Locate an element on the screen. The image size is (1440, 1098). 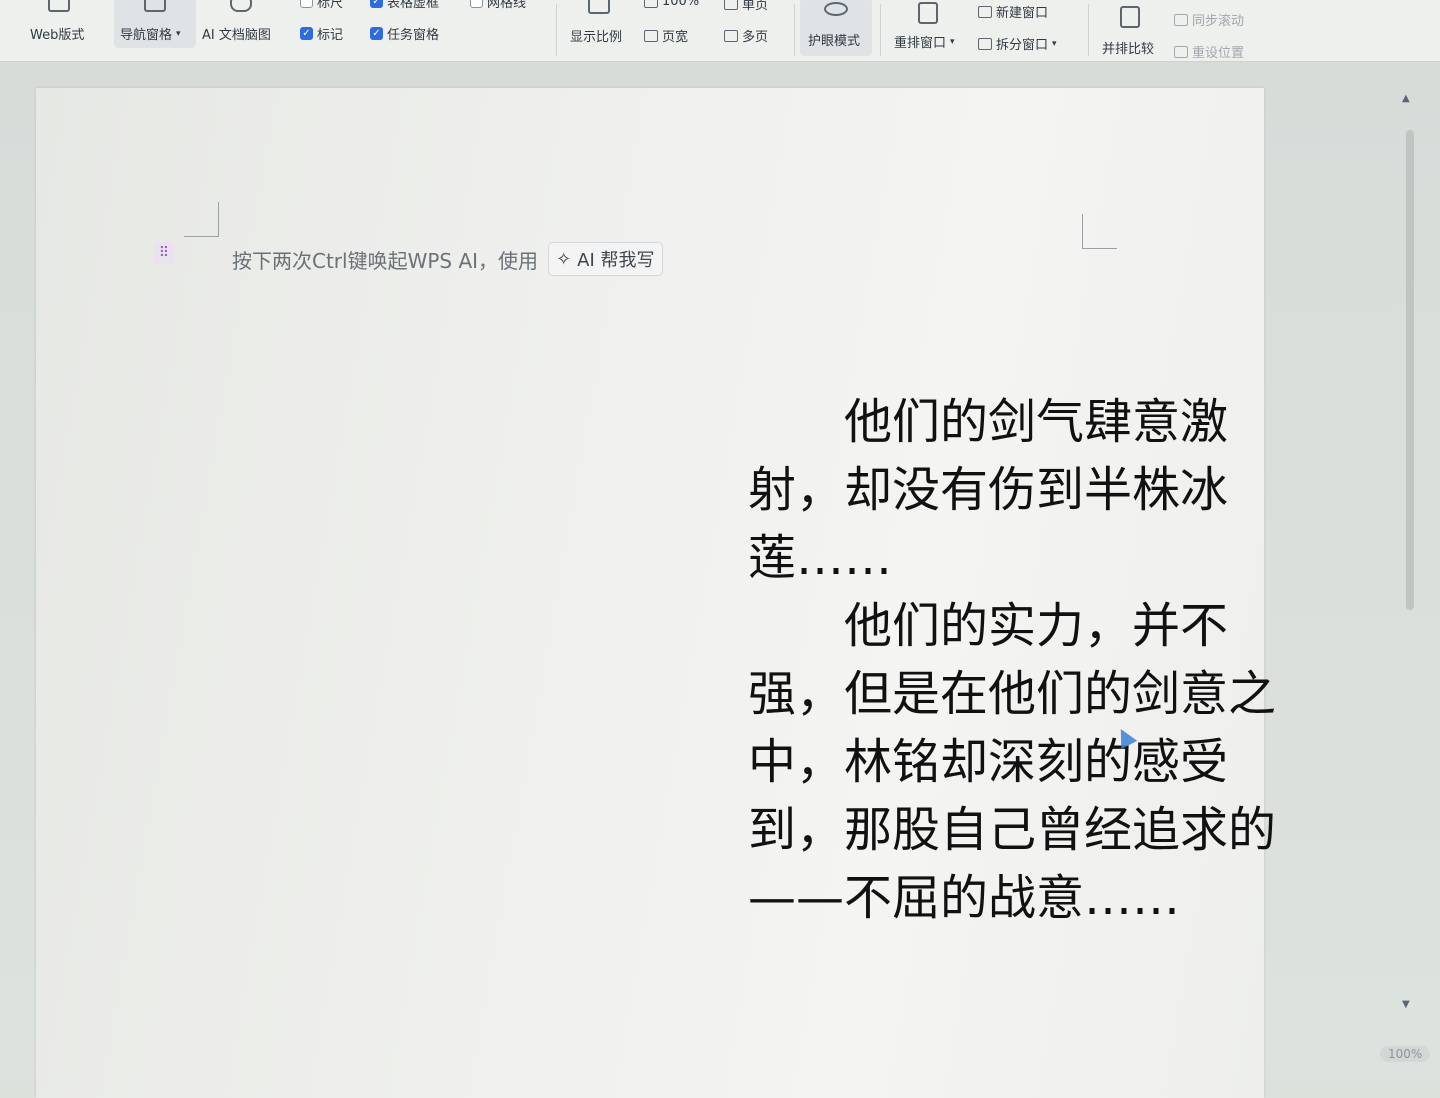
web-layout-button: Web版式 is located at coordinates (57, 33).